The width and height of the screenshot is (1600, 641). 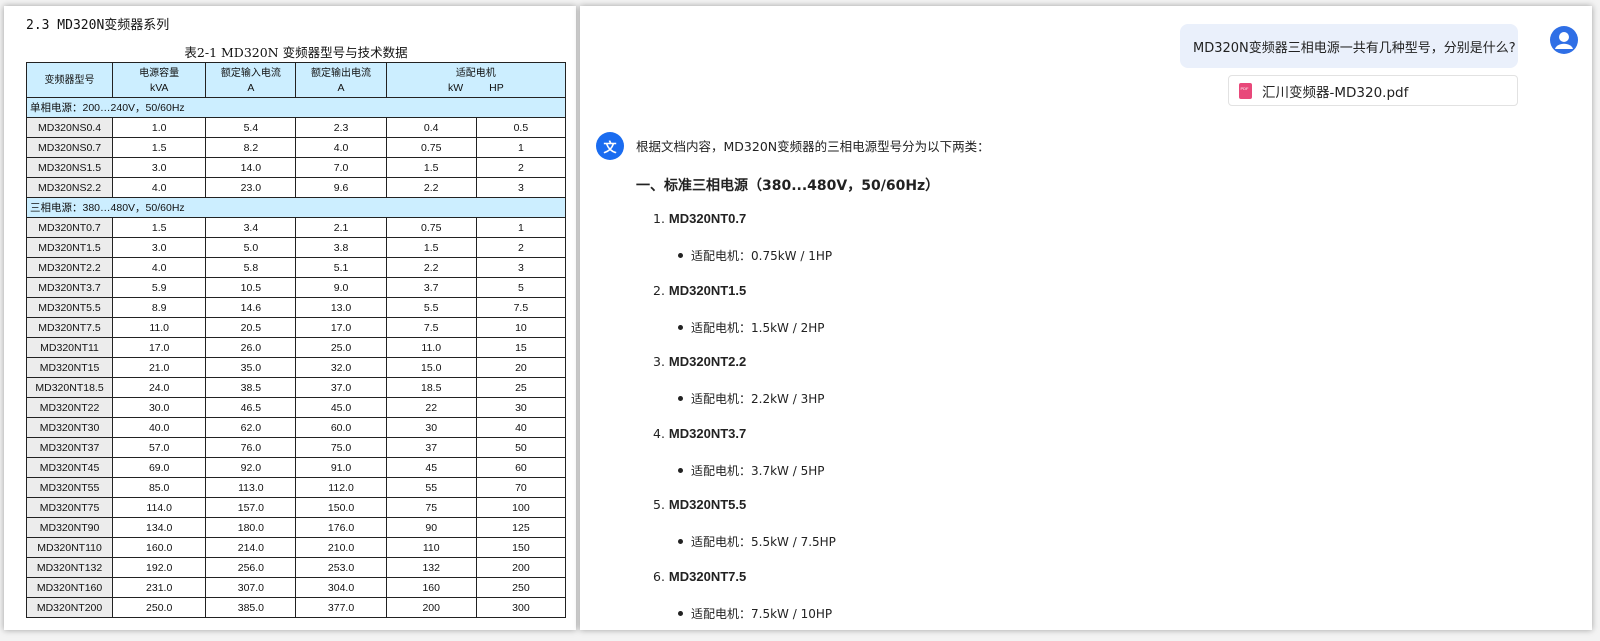 I want to click on model-name: MD320NT1.5, so click(x=707, y=290).